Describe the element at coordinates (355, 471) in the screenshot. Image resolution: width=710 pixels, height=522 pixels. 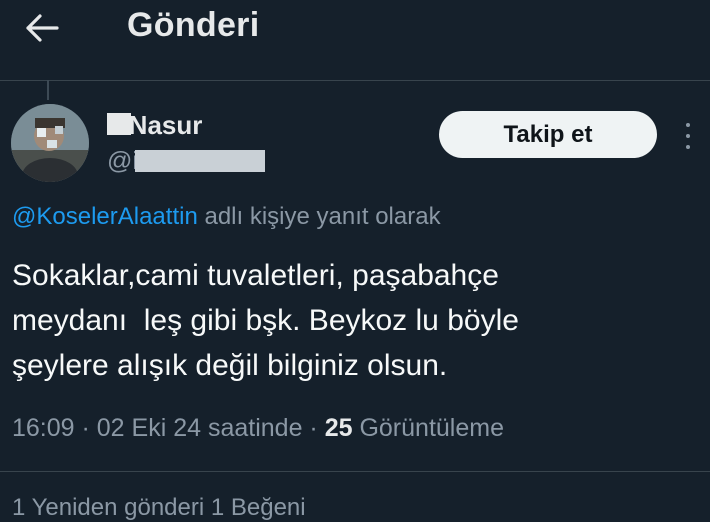
I see `stats-divider` at that location.